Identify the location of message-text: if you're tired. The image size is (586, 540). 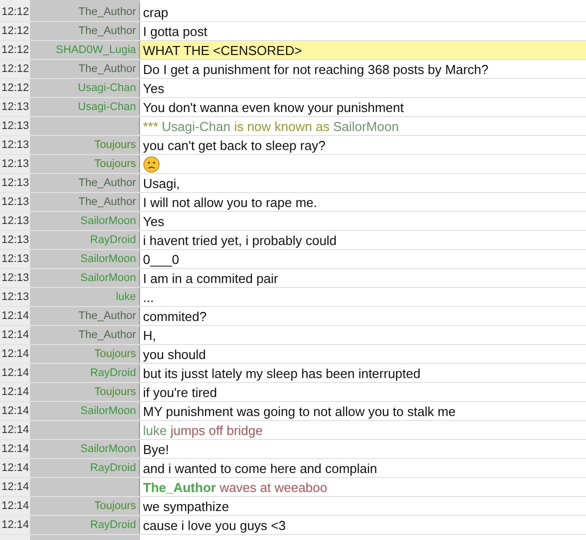
(180, 392).